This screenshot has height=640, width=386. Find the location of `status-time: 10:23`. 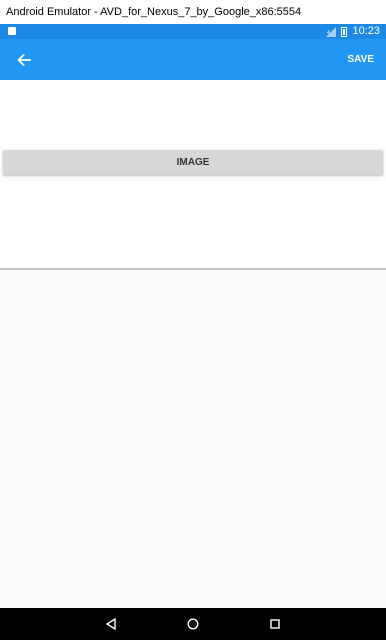

status-time: 10:23 is located at coordinates (366, 31).